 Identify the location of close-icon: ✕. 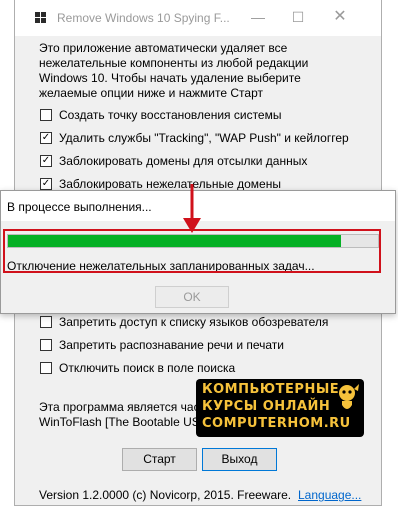
(340, 17).